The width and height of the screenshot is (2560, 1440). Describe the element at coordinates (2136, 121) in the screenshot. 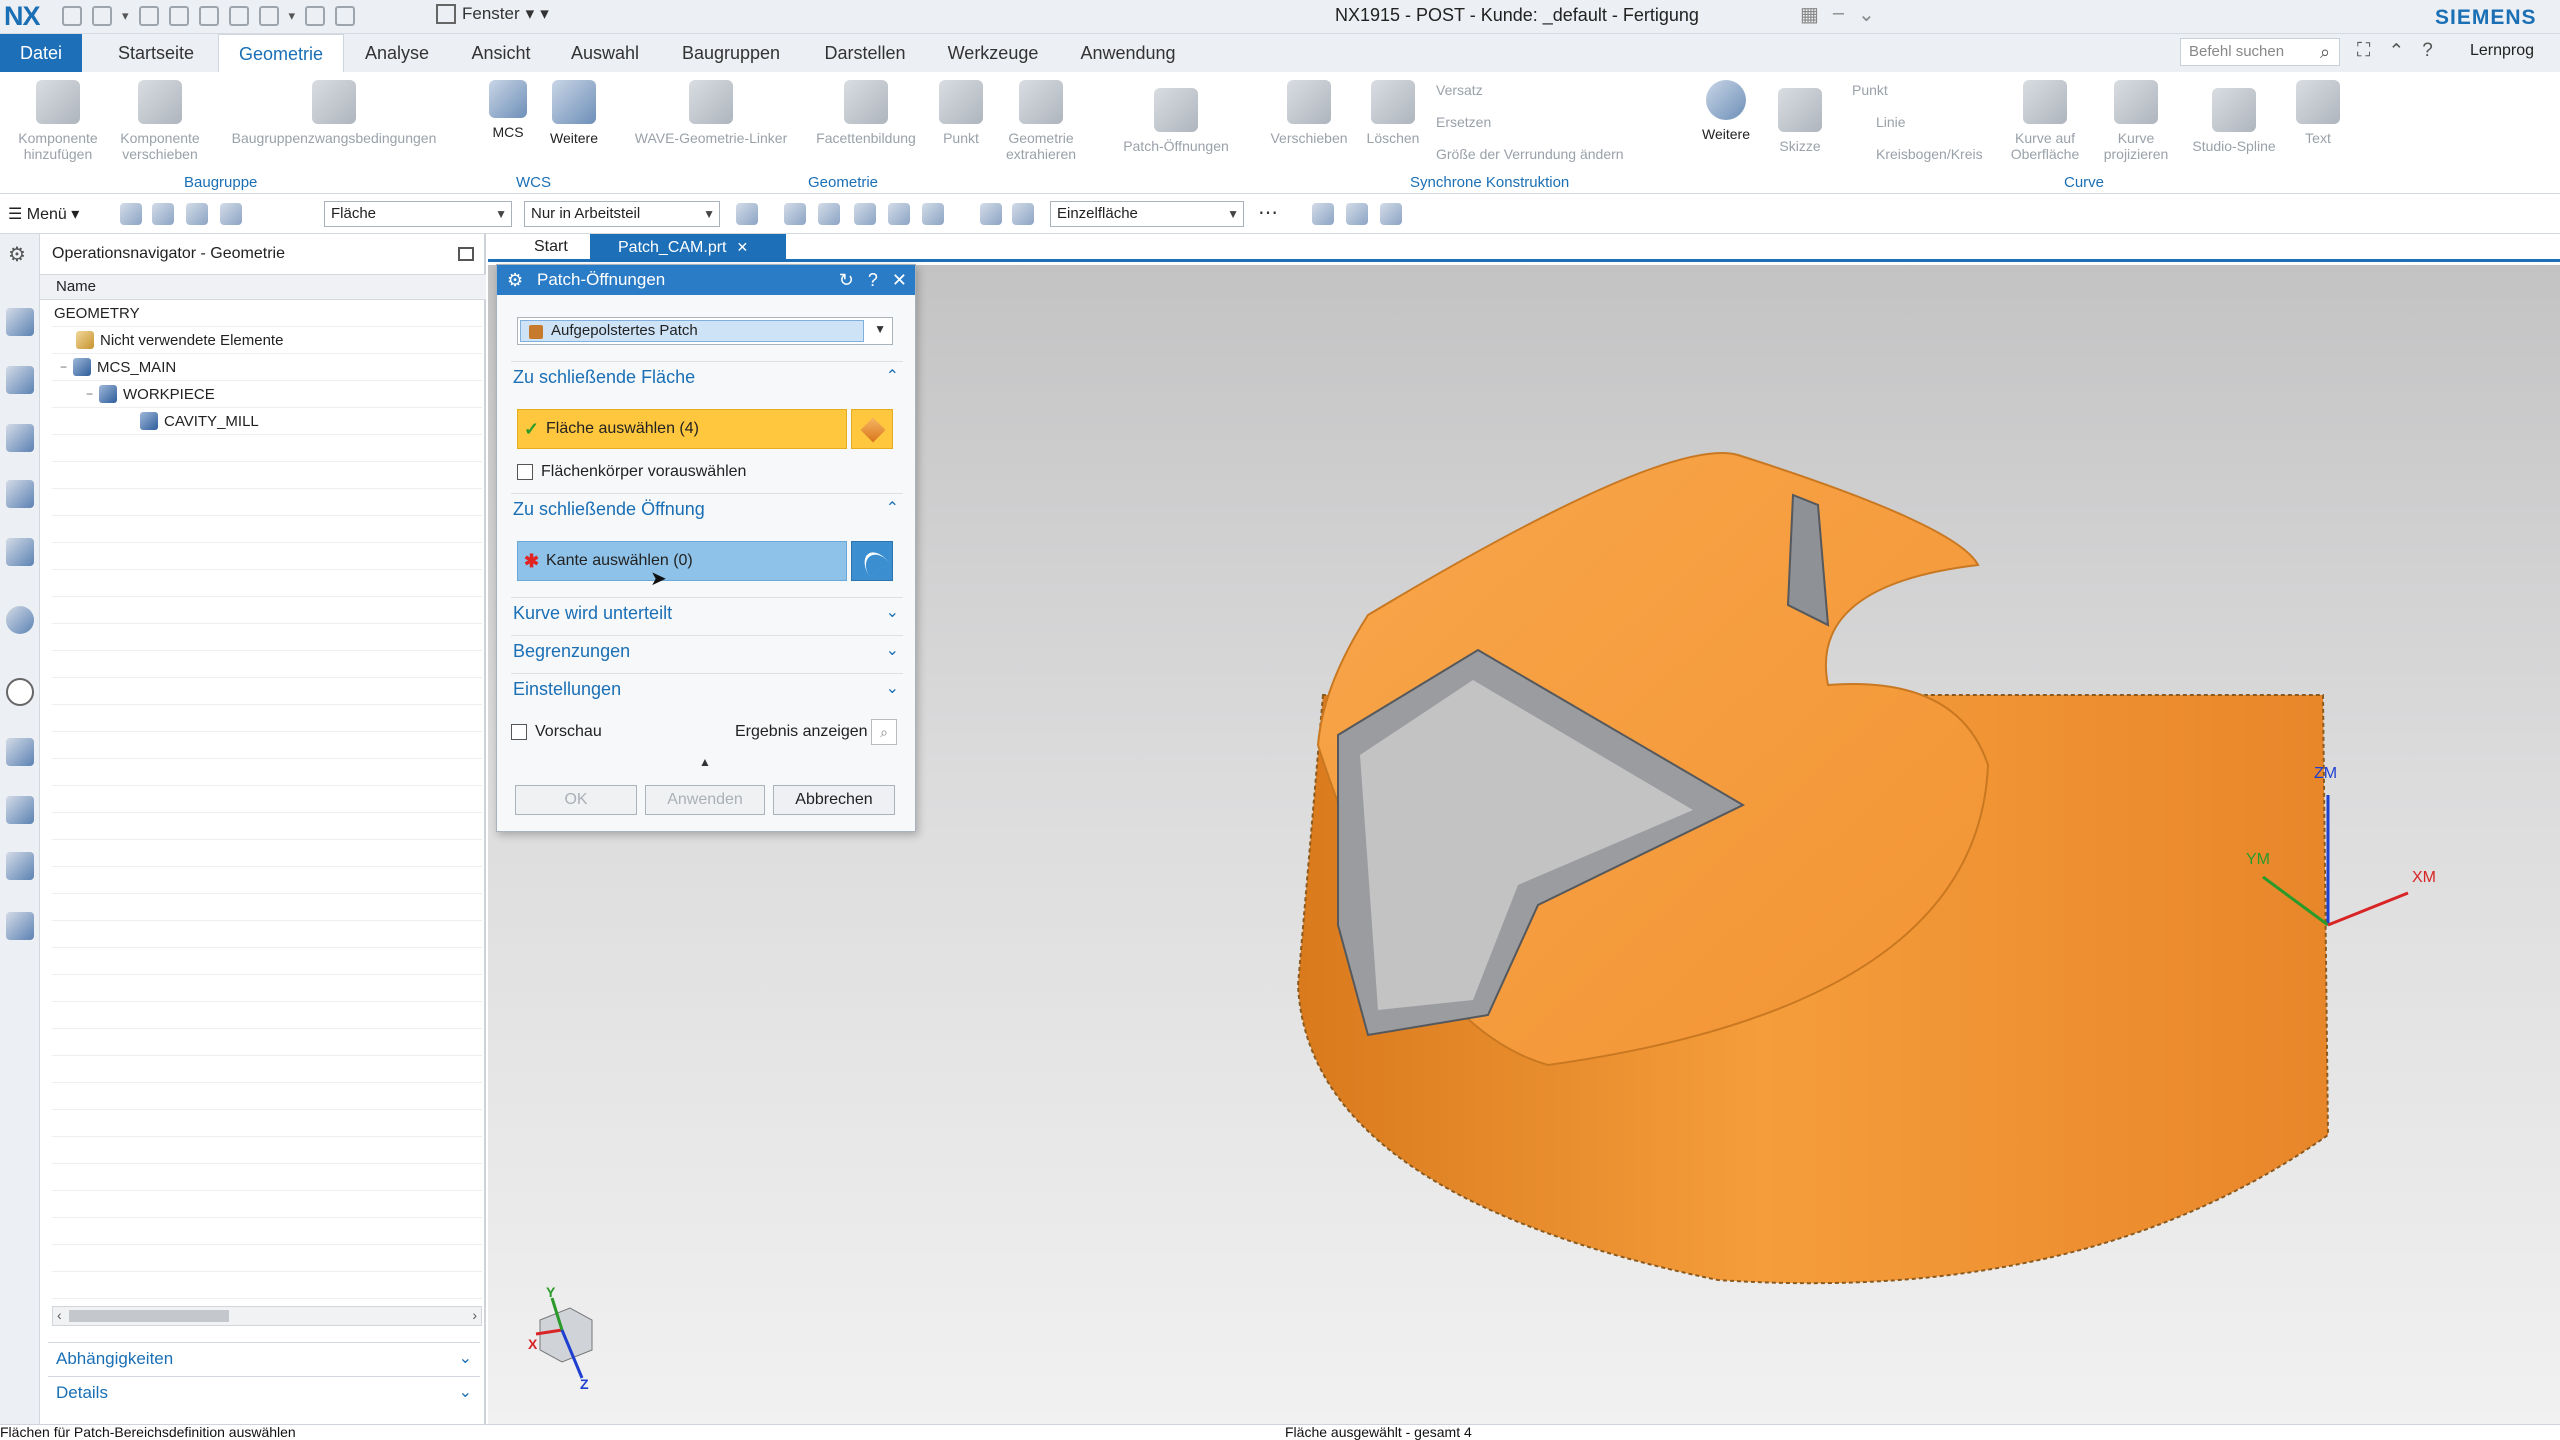

I see `project-curve-button: Kurve projizieren` at that location.